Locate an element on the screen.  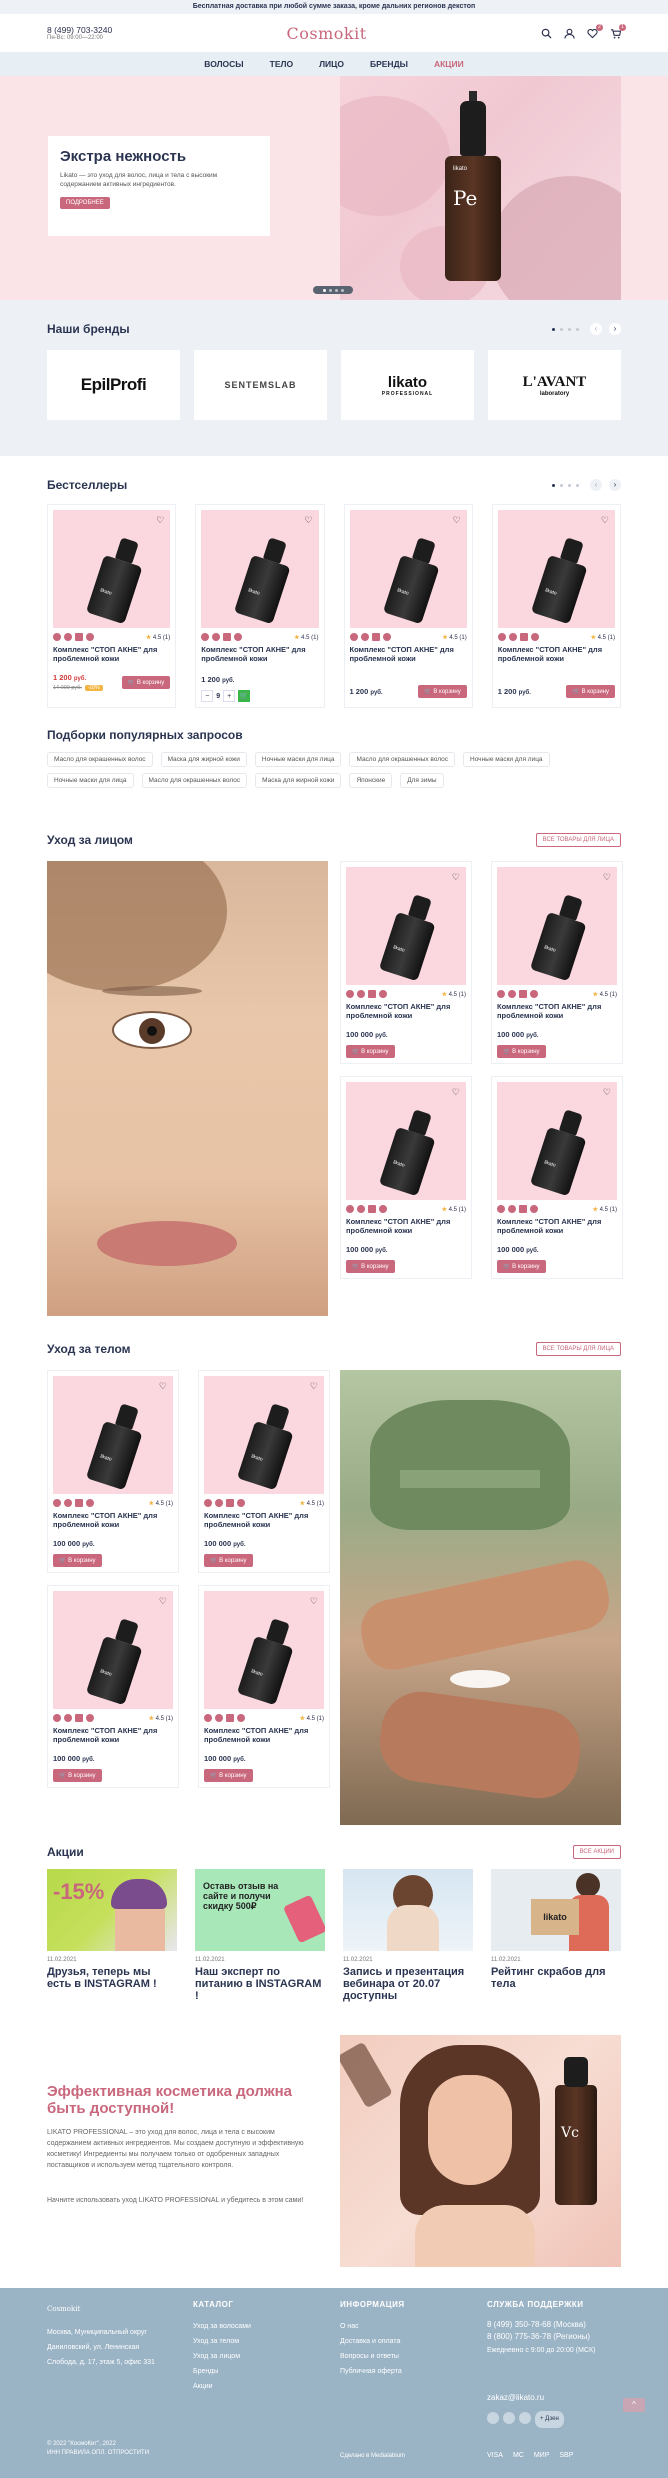
footer-link: Публичная оферта is located at coordinates (372, 2371).